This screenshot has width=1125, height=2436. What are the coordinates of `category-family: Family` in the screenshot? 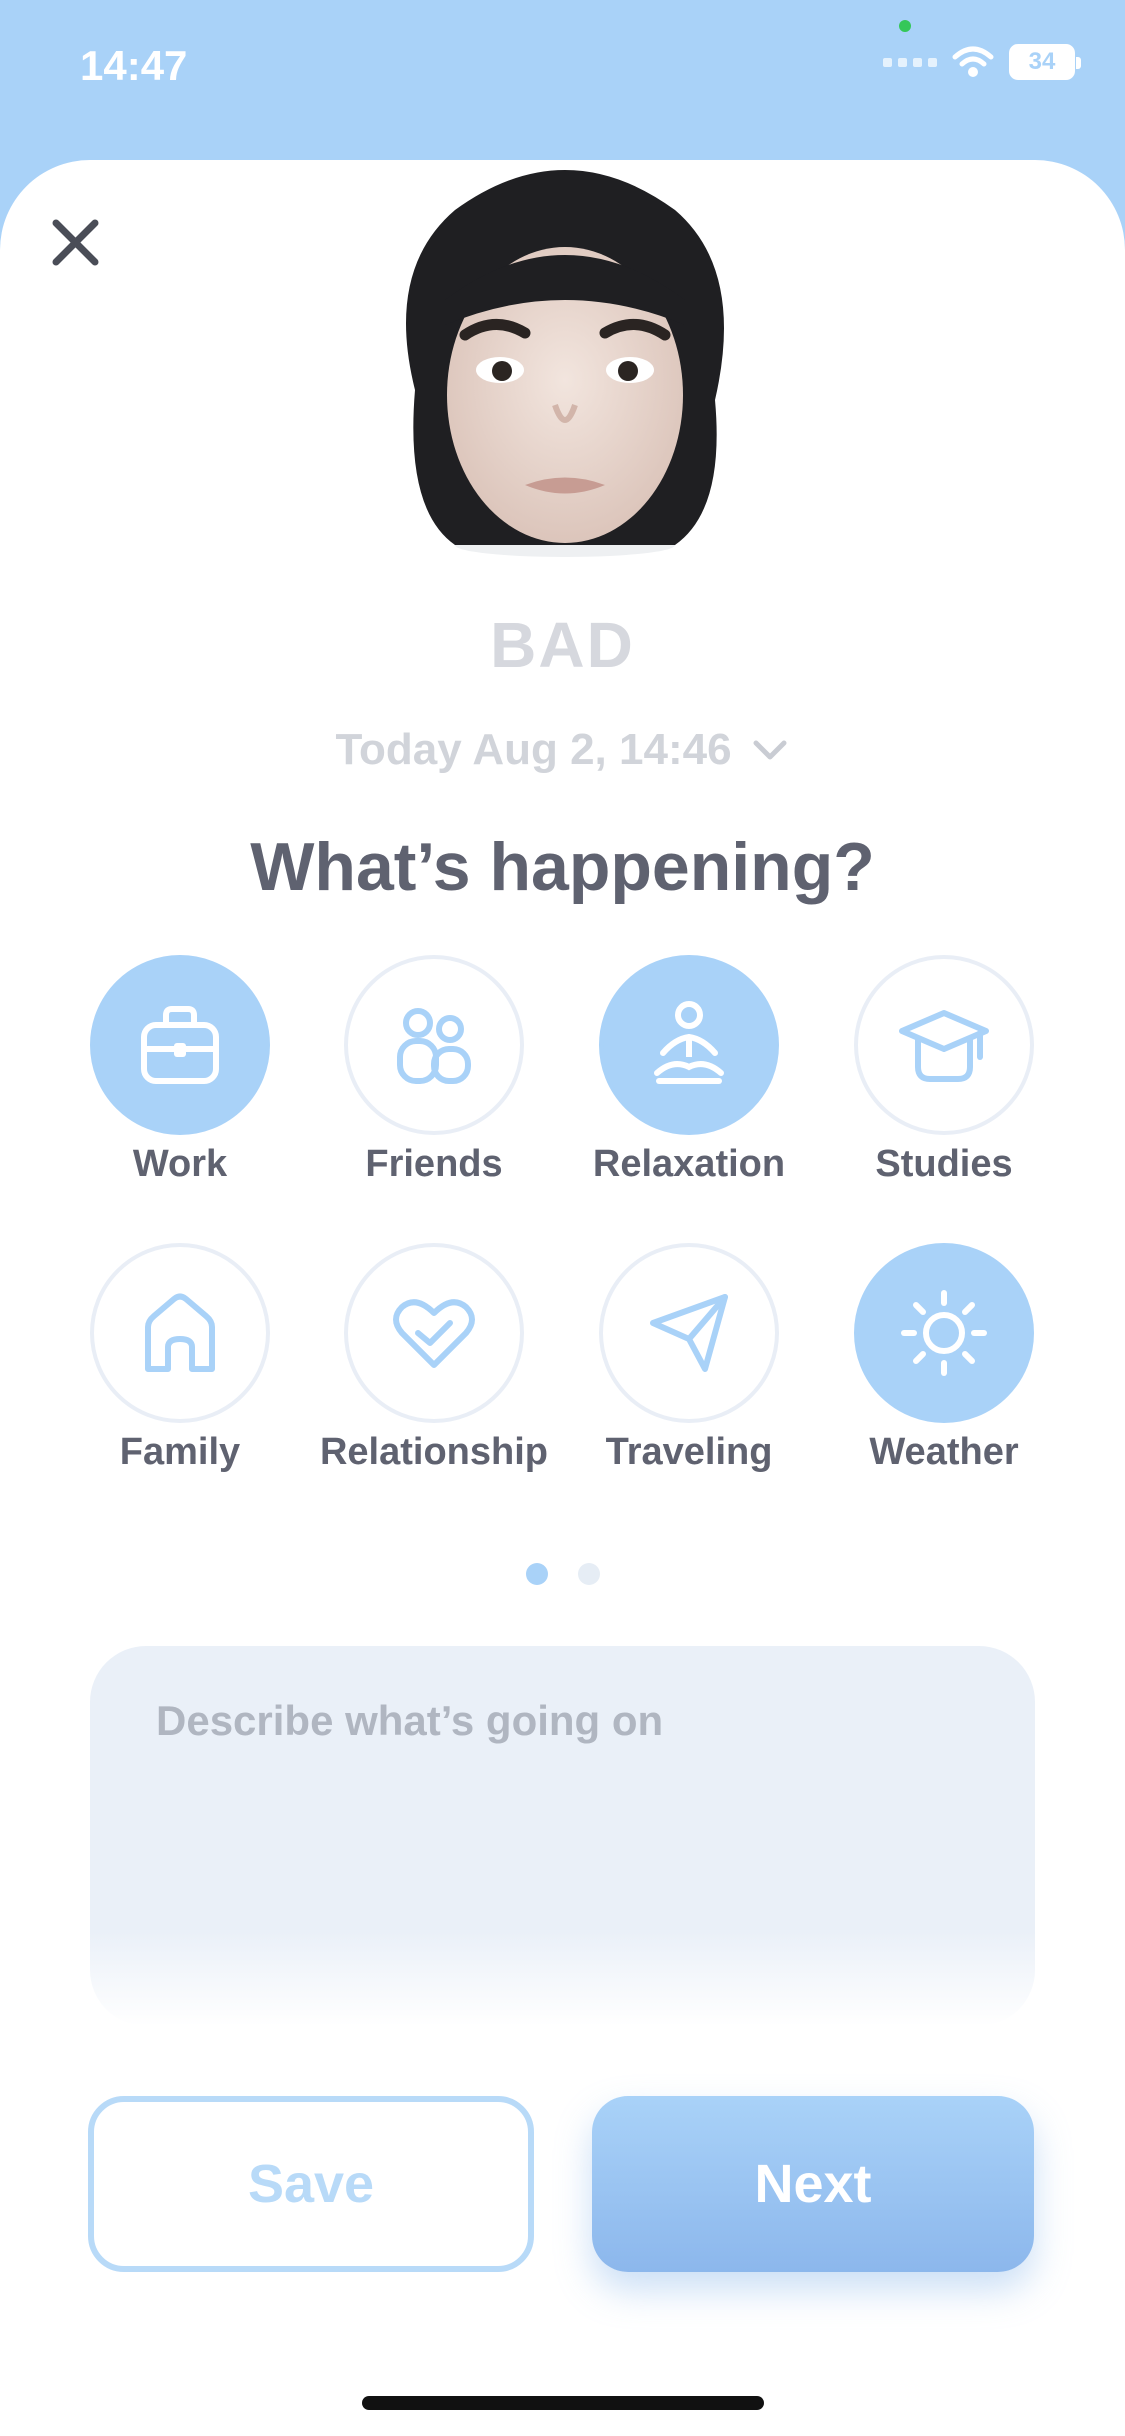 It's located at (180, 1358).